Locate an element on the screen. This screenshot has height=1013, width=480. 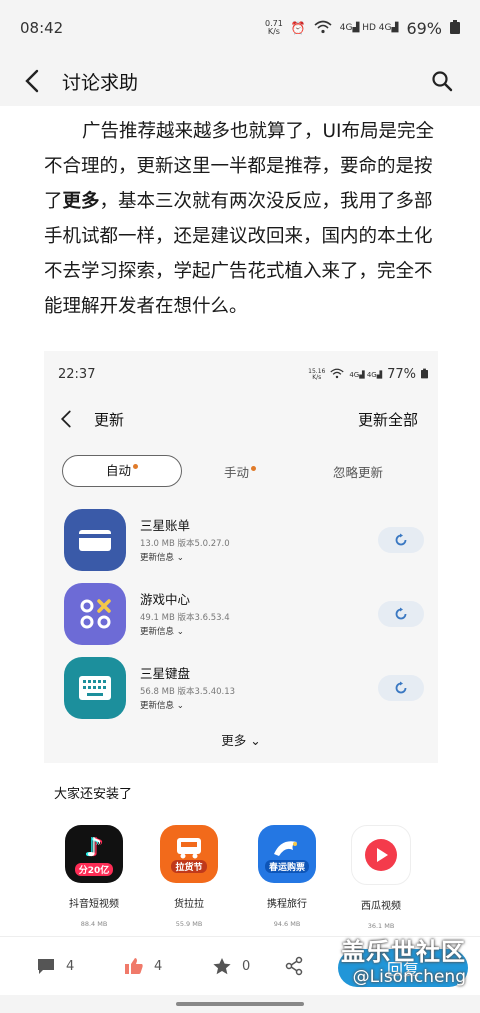
shot-tabs: 自动 手动 忽略更新 is located at coordinates (242, 471).